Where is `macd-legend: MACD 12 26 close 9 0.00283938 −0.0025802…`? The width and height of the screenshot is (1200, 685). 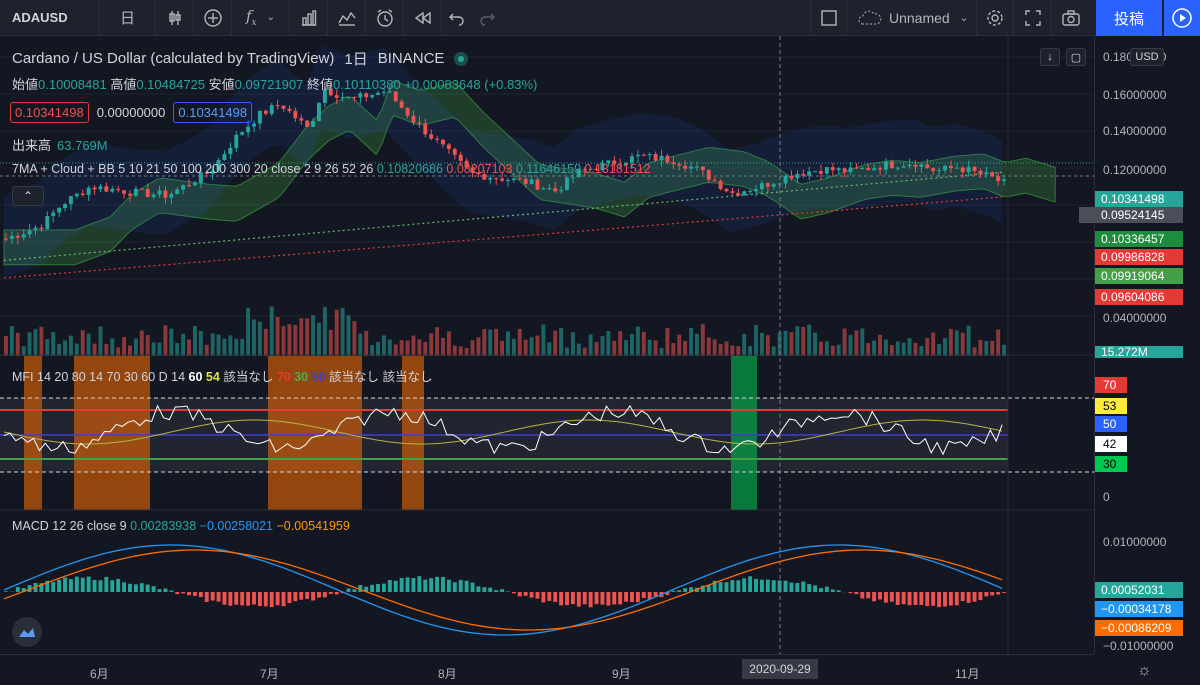 macd-legend: MACD 12 26 close 9 0.00283938 −0.0025802… is located at coordinates (181, 526).